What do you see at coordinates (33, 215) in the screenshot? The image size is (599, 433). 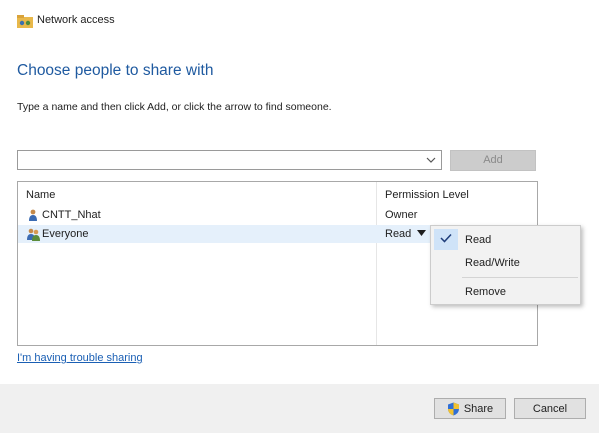 I see `user-icon` at bounding box center [33, 215].